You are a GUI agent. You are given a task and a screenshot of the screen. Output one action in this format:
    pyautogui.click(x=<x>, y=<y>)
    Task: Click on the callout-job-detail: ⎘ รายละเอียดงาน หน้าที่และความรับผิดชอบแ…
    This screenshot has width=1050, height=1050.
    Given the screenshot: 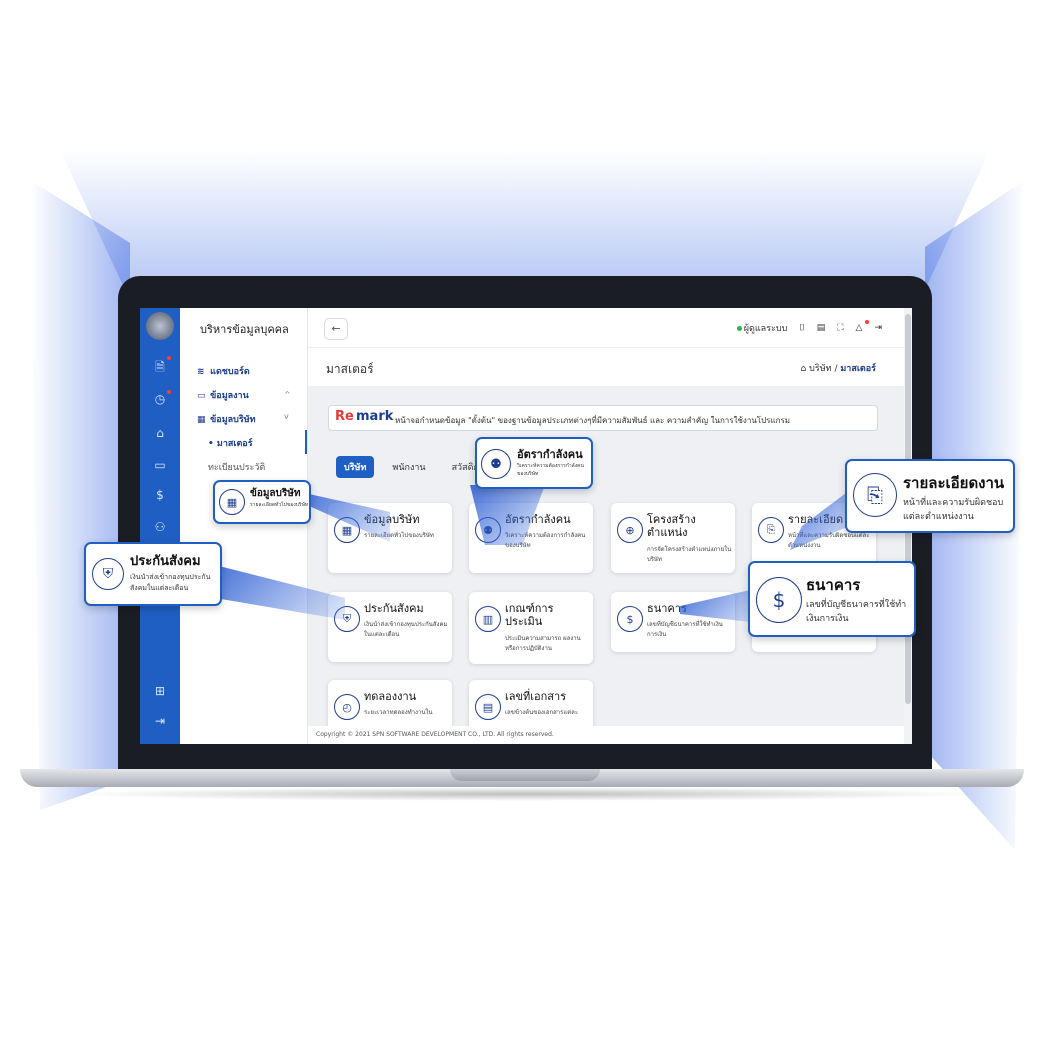 What is the action you would take?
    pyautogui.click(x=930, y=496)
    